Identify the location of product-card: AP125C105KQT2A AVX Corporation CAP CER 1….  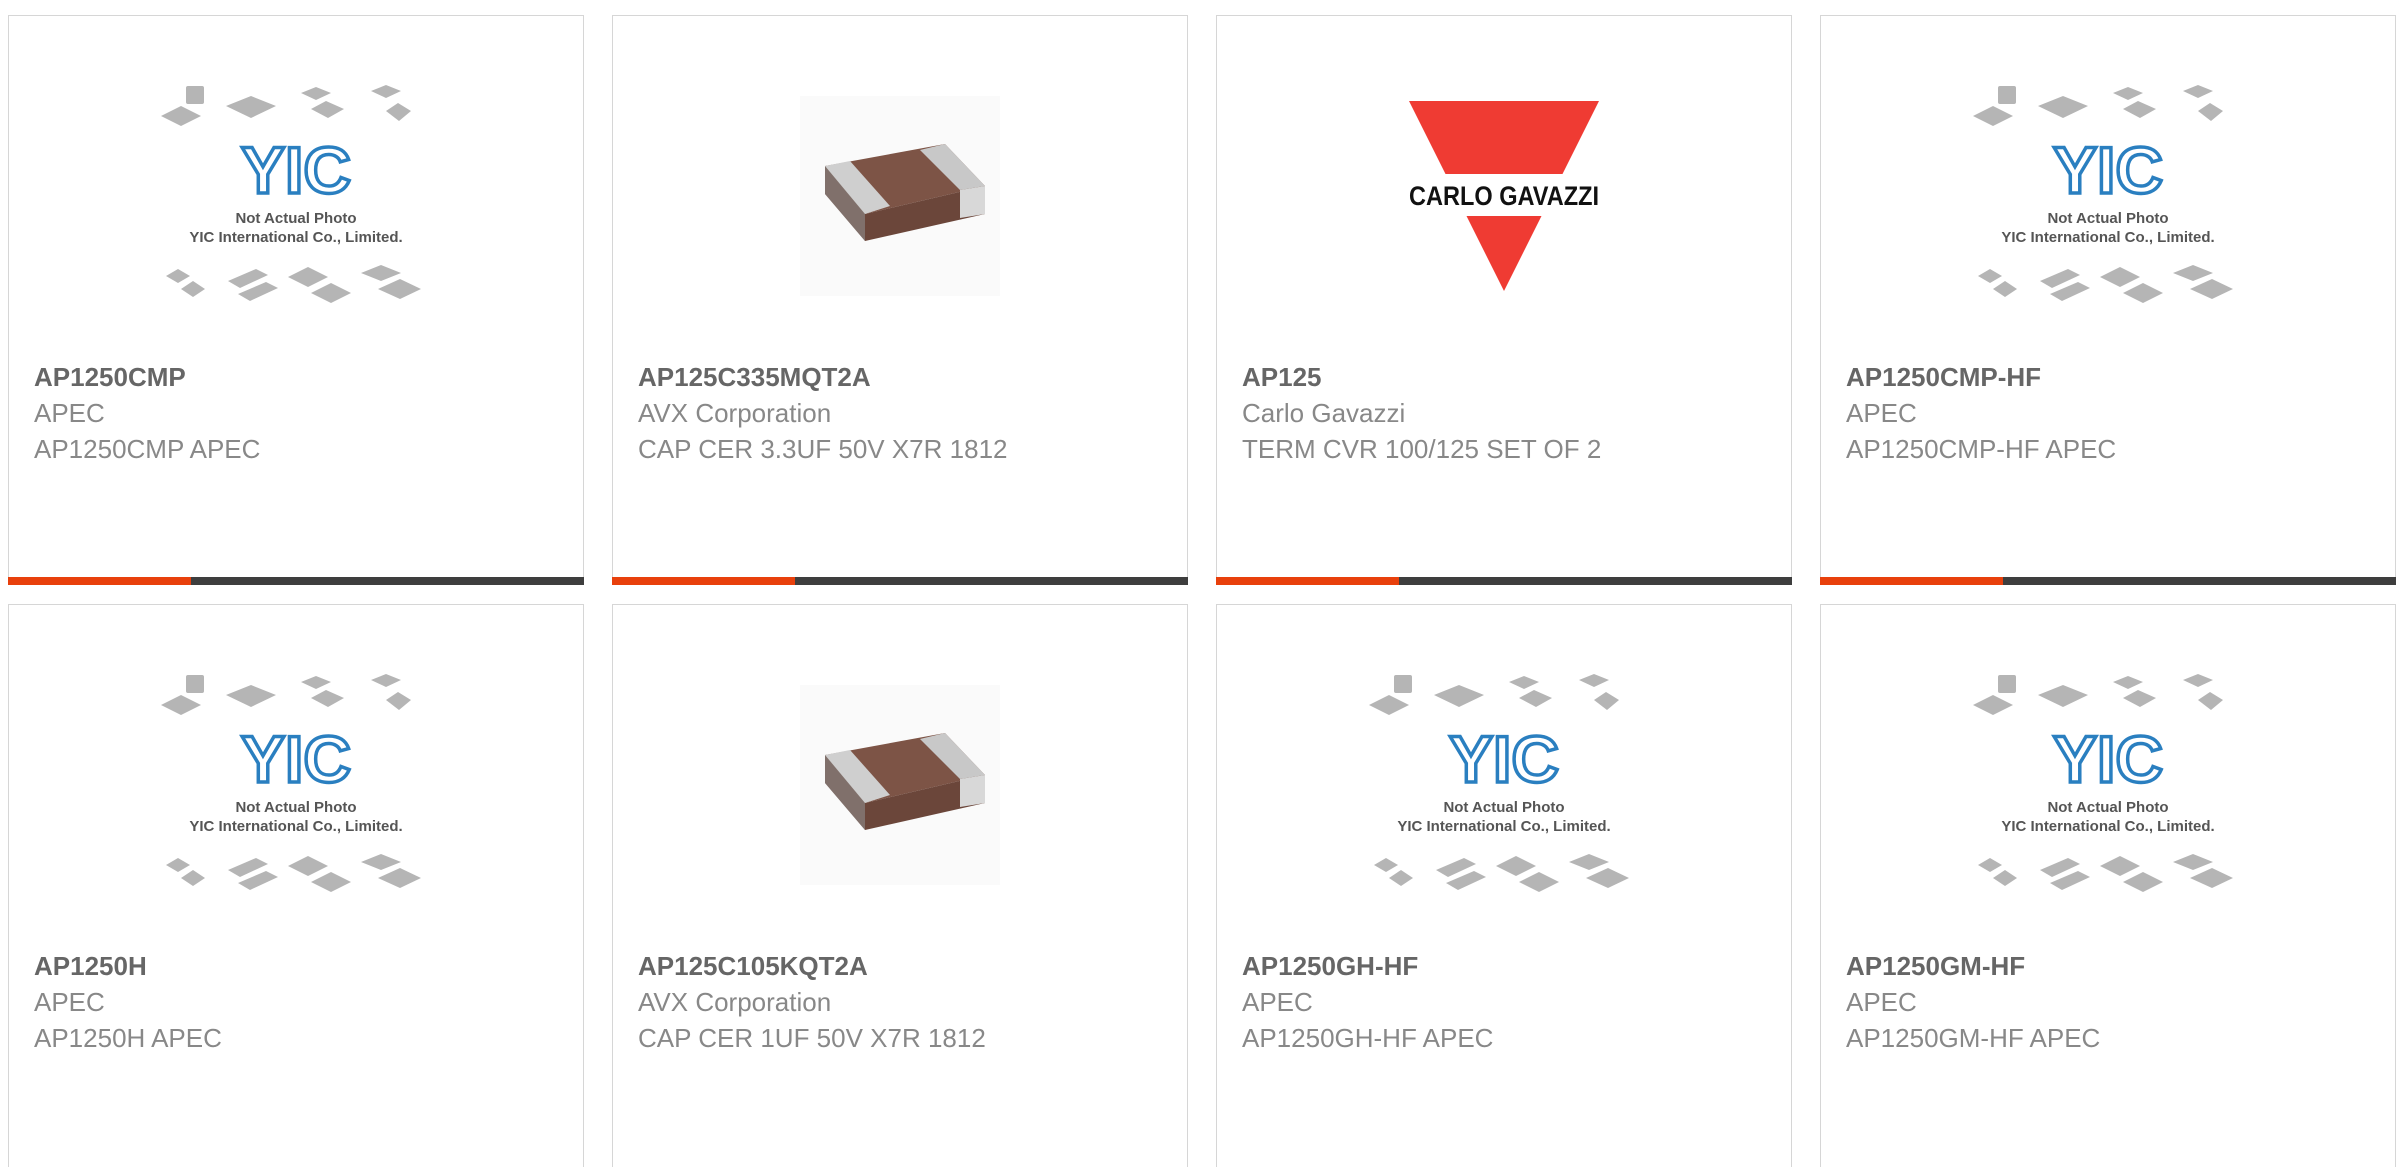
(900, 885).